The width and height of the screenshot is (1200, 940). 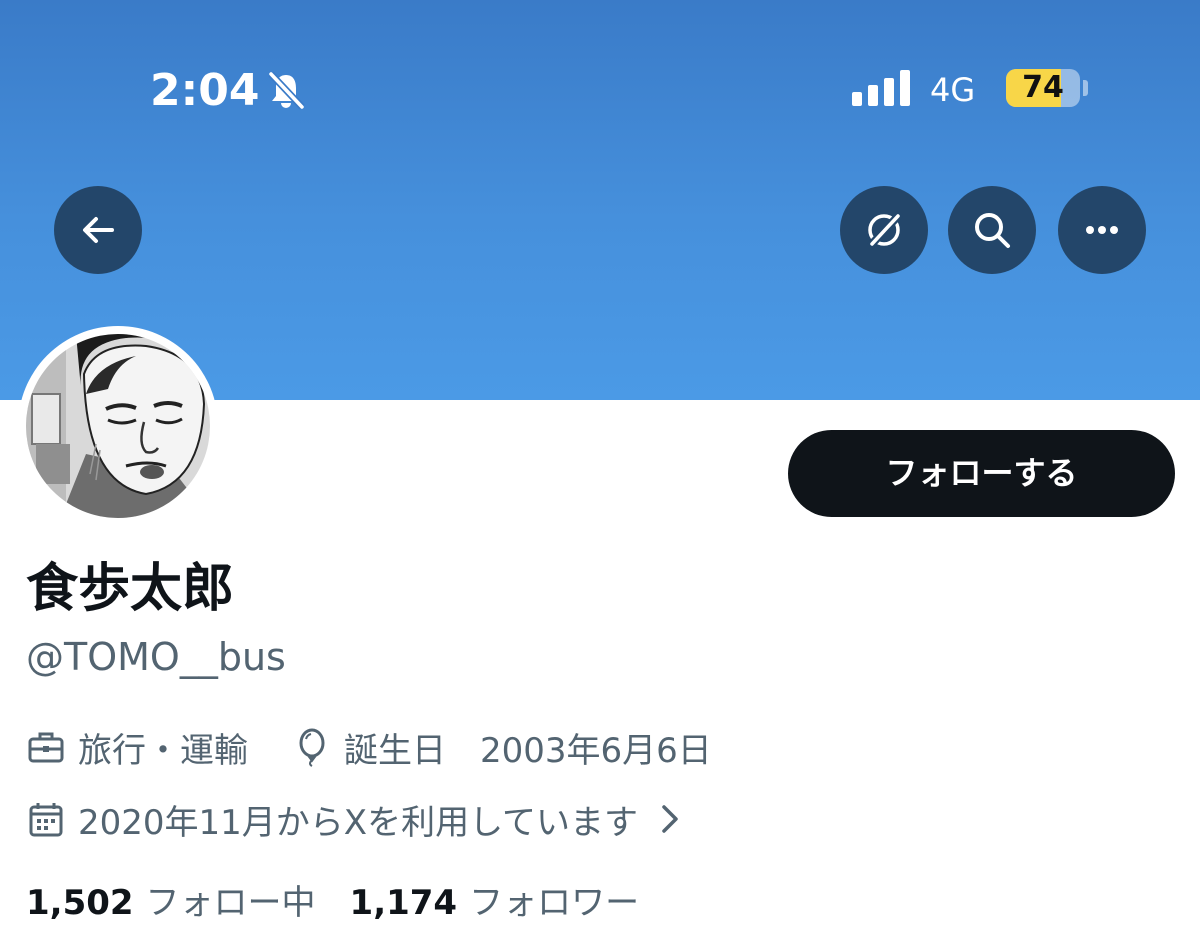 I want to click on following-count: 1,502, so click(x=80, y=902).